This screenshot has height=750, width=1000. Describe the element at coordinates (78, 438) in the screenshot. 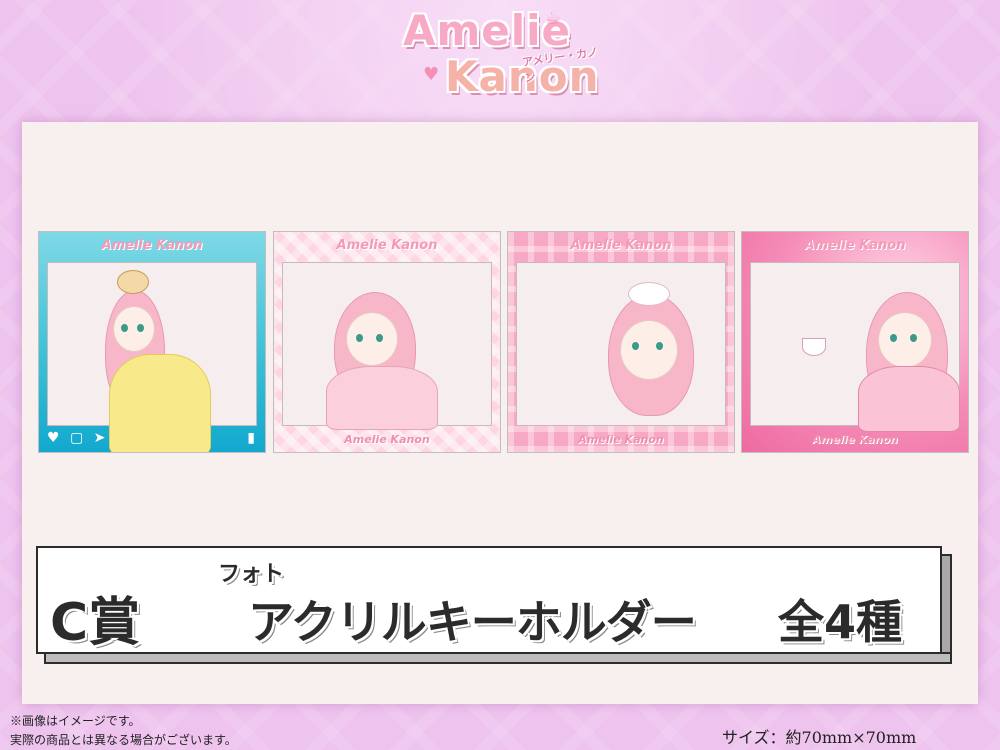

I see `social-icons: ♥ ▢ ➤` at that location.